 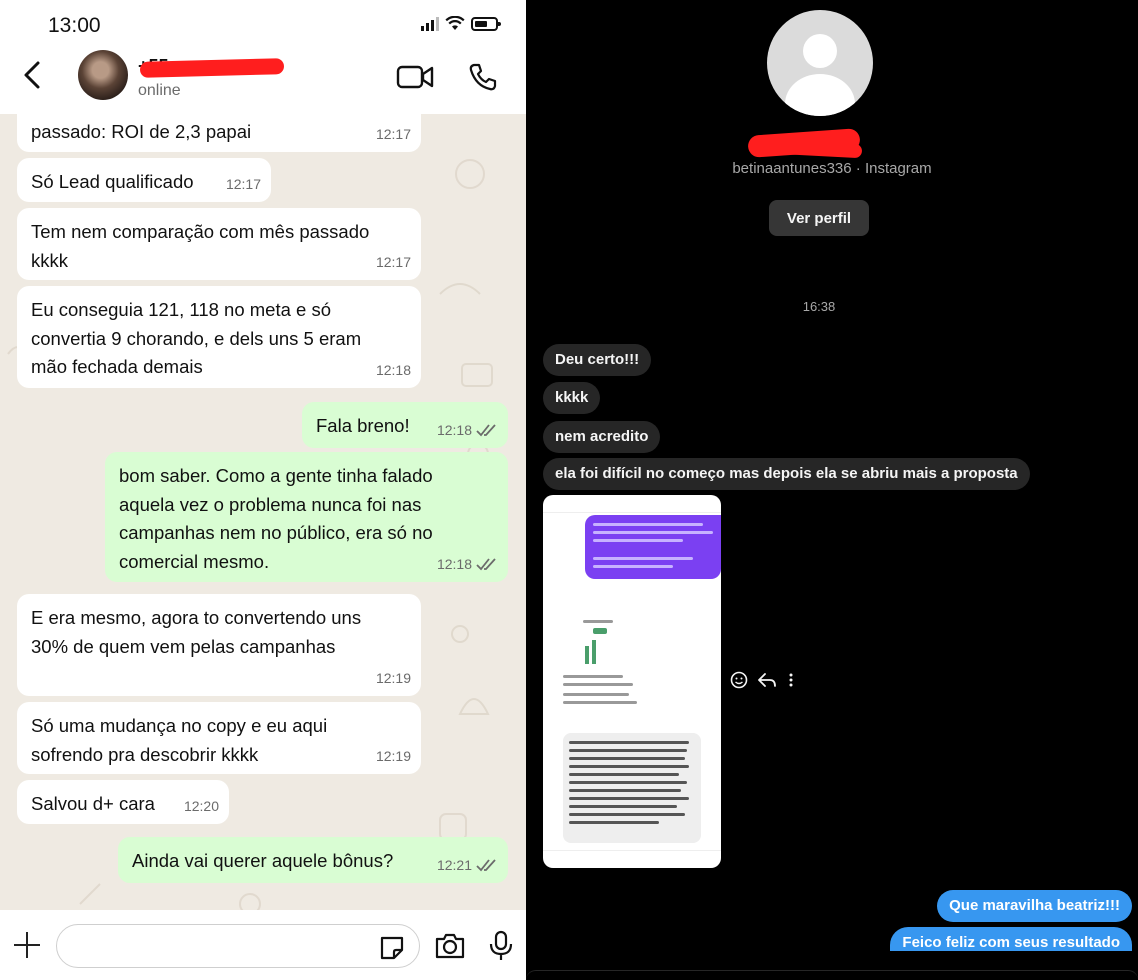 I want to click on profile-username: betinaantunes336 · Instagram, so click(x=832, y=168).